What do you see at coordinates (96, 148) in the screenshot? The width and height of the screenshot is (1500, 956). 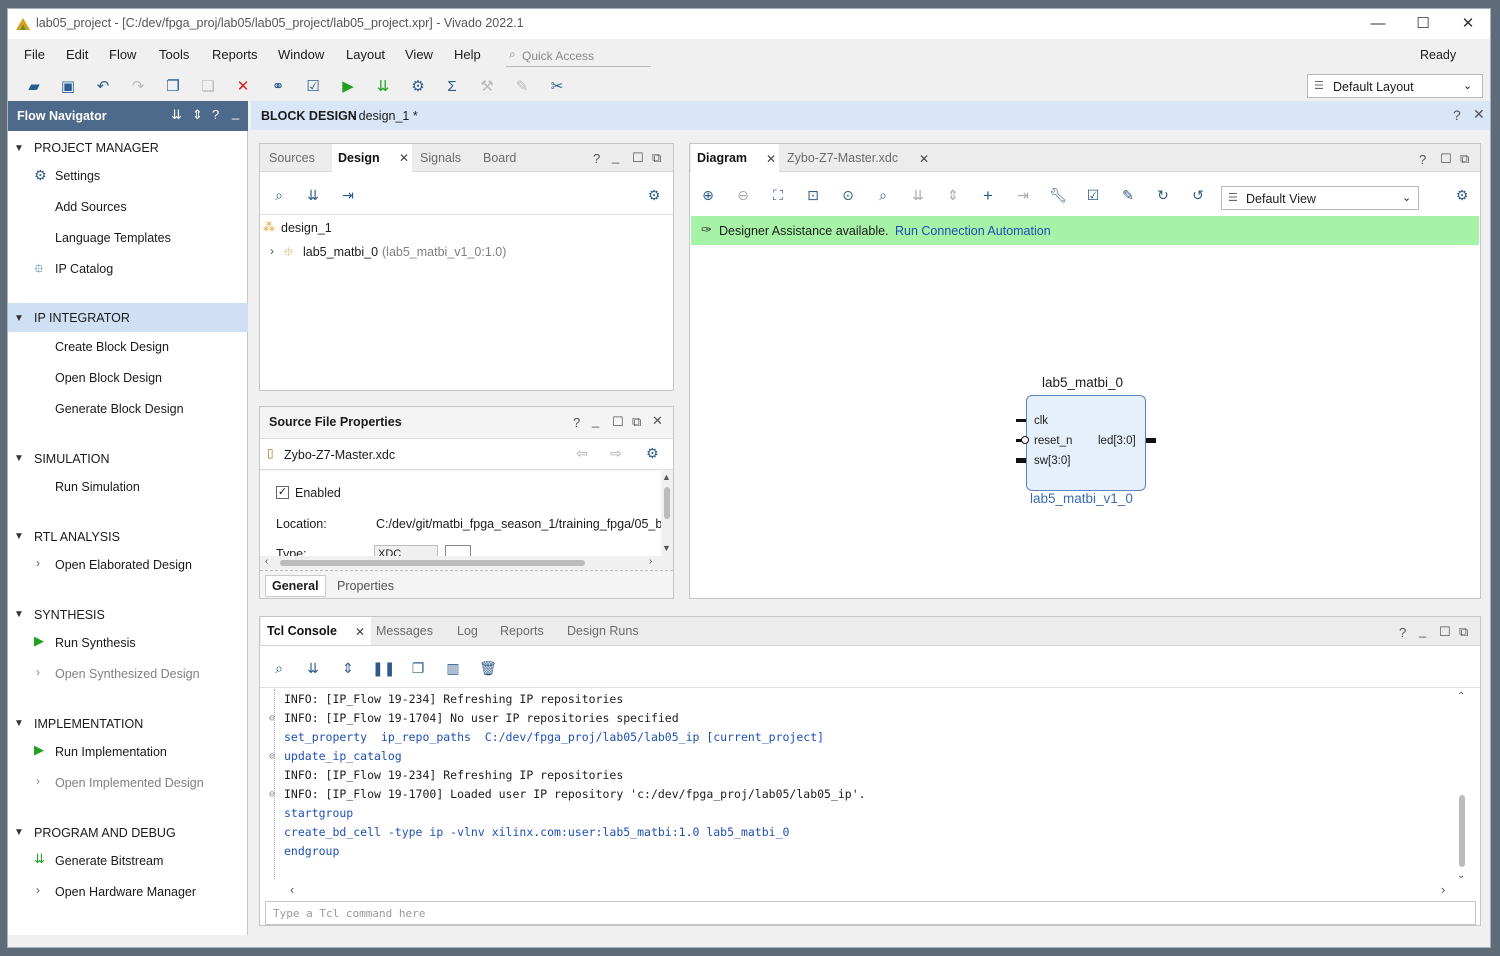 I see `section-project-manager: PROJECT MANAGER` at bounding box center [96, 148].